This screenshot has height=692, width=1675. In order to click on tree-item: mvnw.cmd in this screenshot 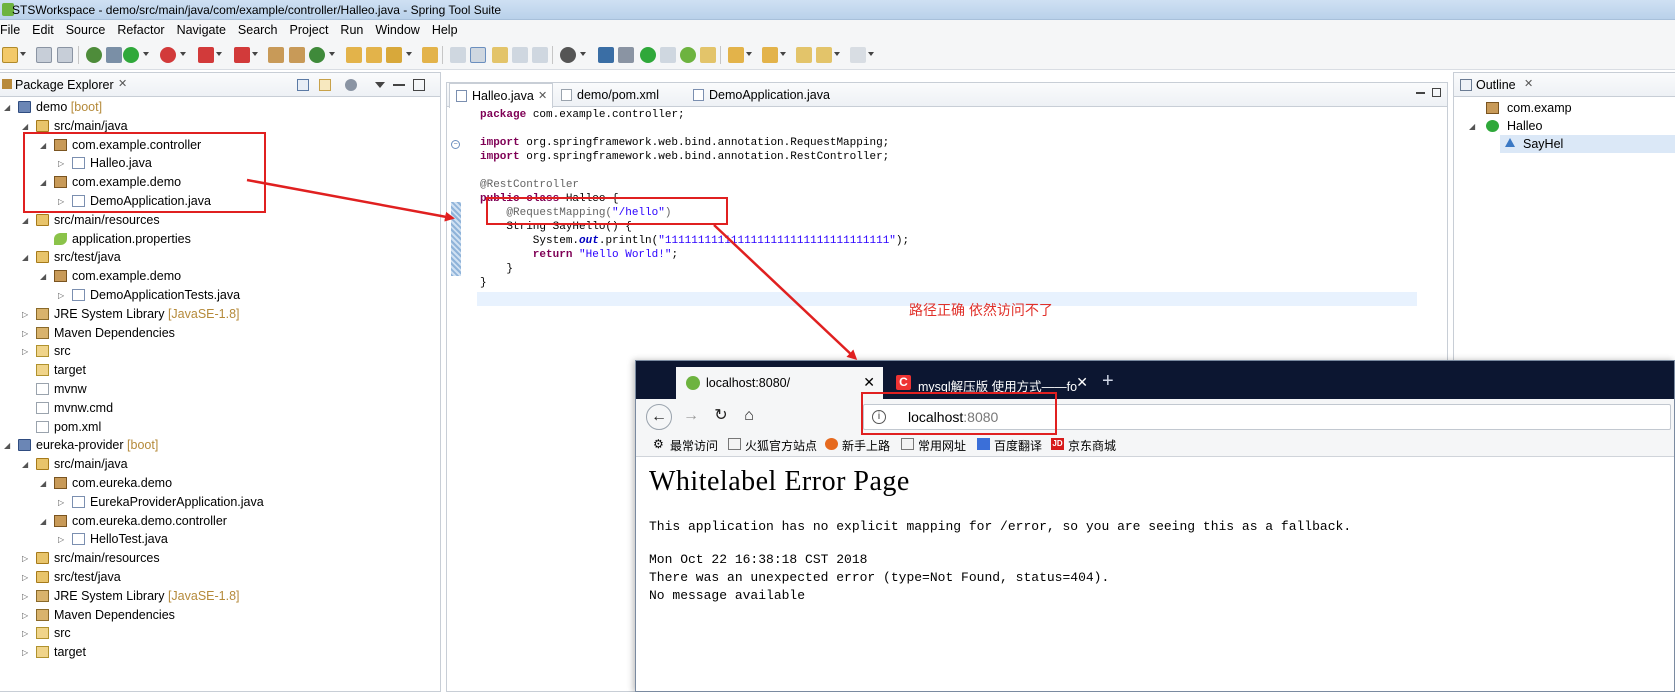, I will do `click(220, 408)`.